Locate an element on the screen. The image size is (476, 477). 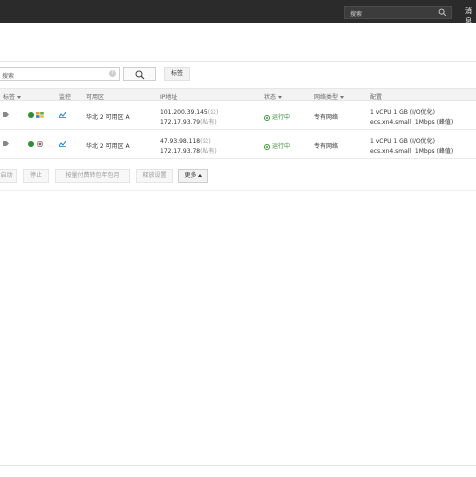
global-search-input: 搜索 is located at coordinates (398, 12).